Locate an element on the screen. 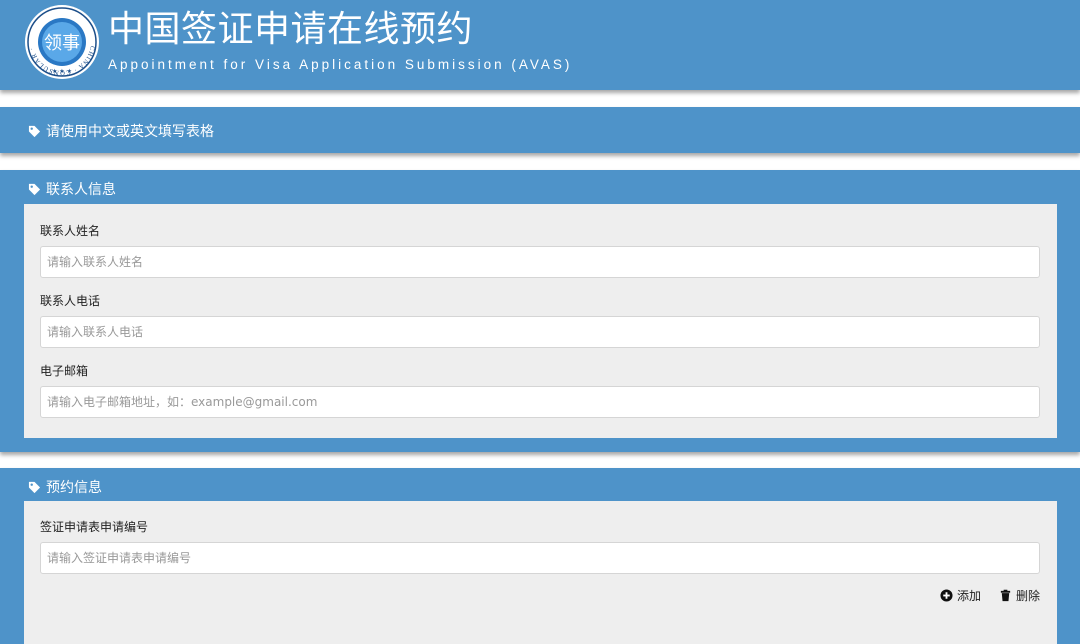 This screenshot has width=1080, height=644. appointment-heading-text: 预约信息 is located at coordinates (74, 488).